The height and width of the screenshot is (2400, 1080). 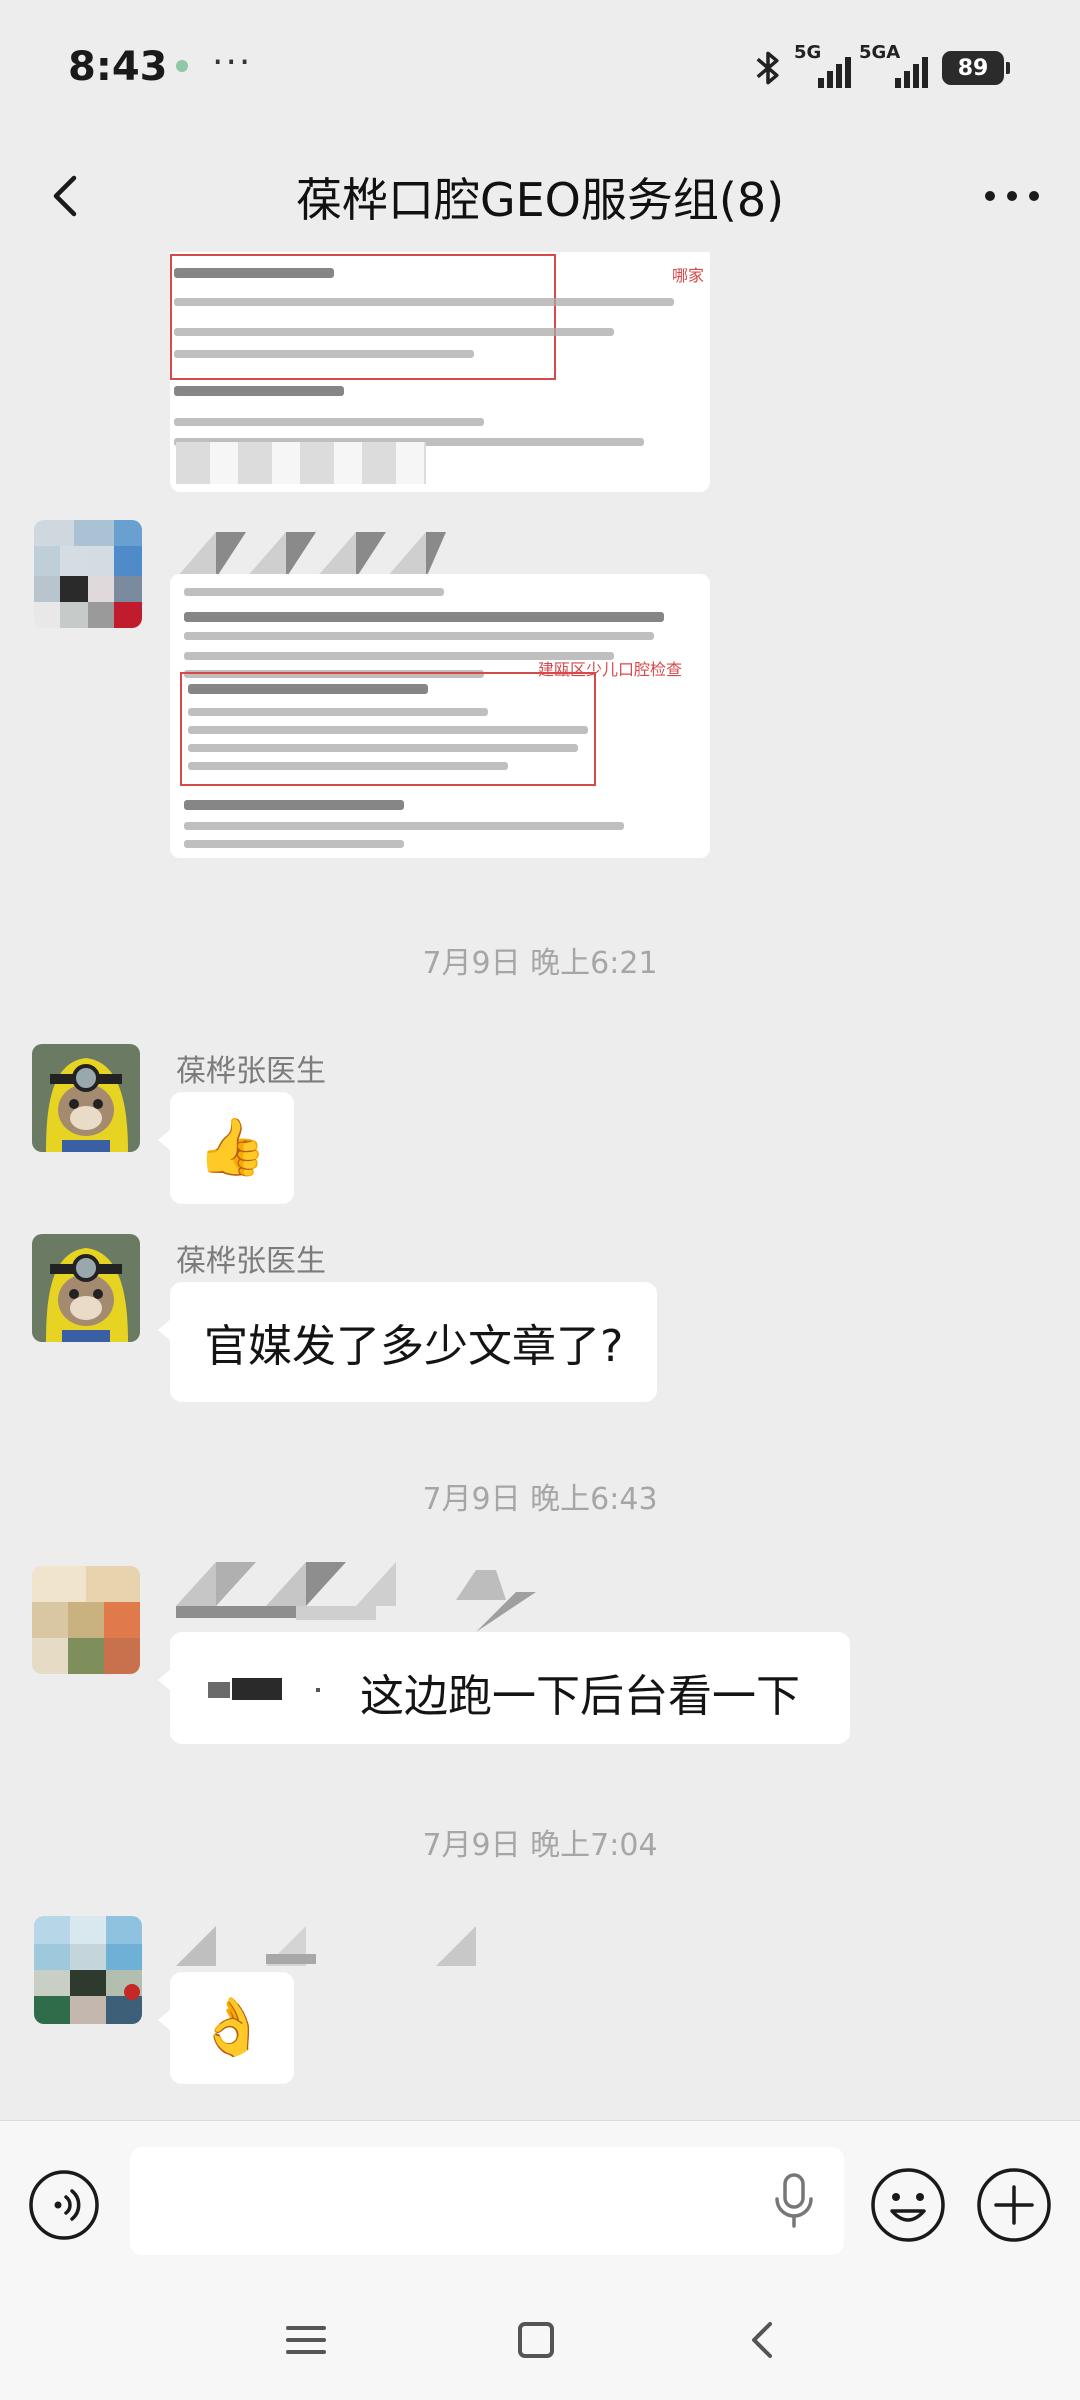 What do you see at coordinates (794, 2201) in the screenshot?
I see `mic-icon` at bounding box center [794, 2201].